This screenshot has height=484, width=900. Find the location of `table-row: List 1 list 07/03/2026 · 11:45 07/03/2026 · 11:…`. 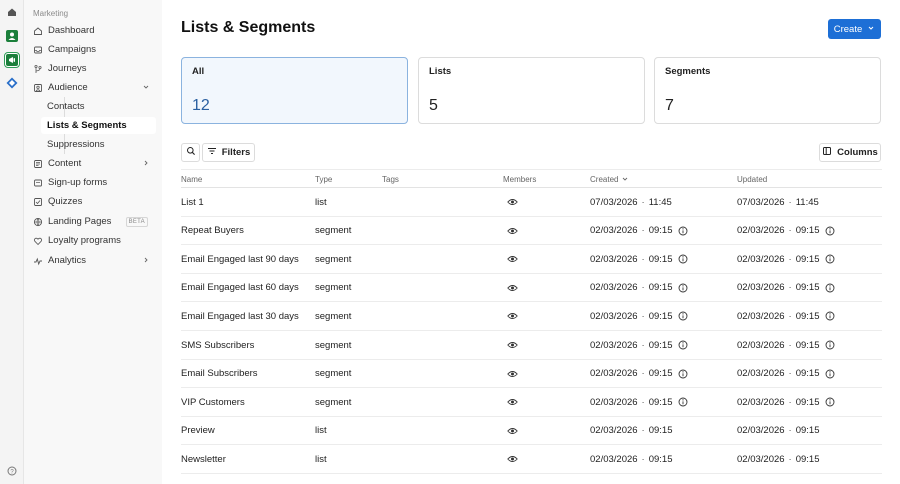

table-row: List 1 list 07/03/2026 · 11:45 07/03/2026 · 11:… is located at coordinates (531, 202).